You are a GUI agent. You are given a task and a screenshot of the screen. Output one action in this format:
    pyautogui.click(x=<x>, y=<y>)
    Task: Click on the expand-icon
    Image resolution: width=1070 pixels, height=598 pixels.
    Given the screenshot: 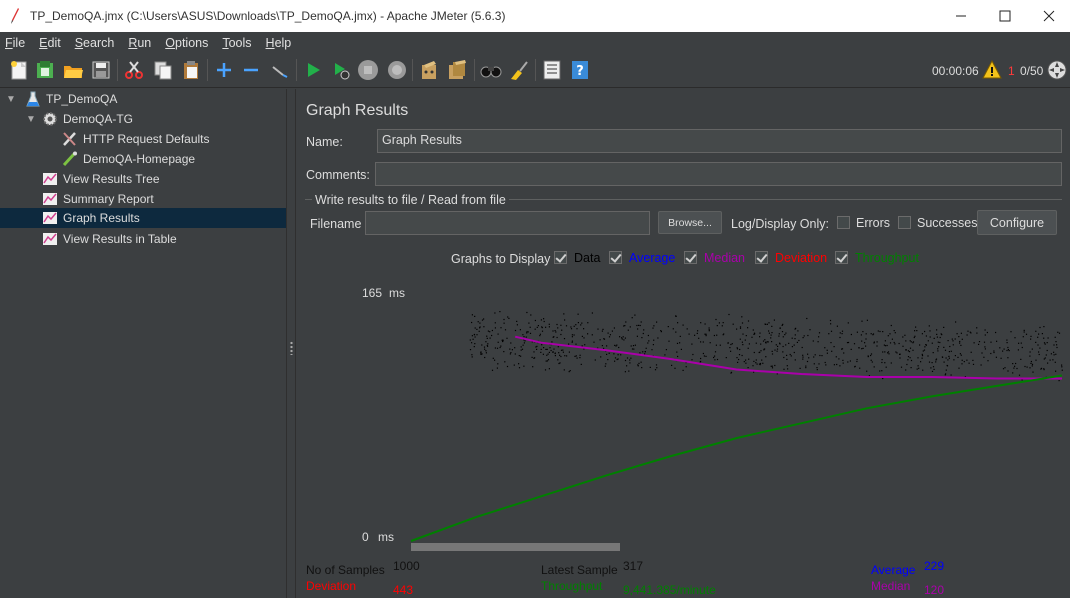 What is the action you would take?
    pyautogui.click(x=224, y=70)
    